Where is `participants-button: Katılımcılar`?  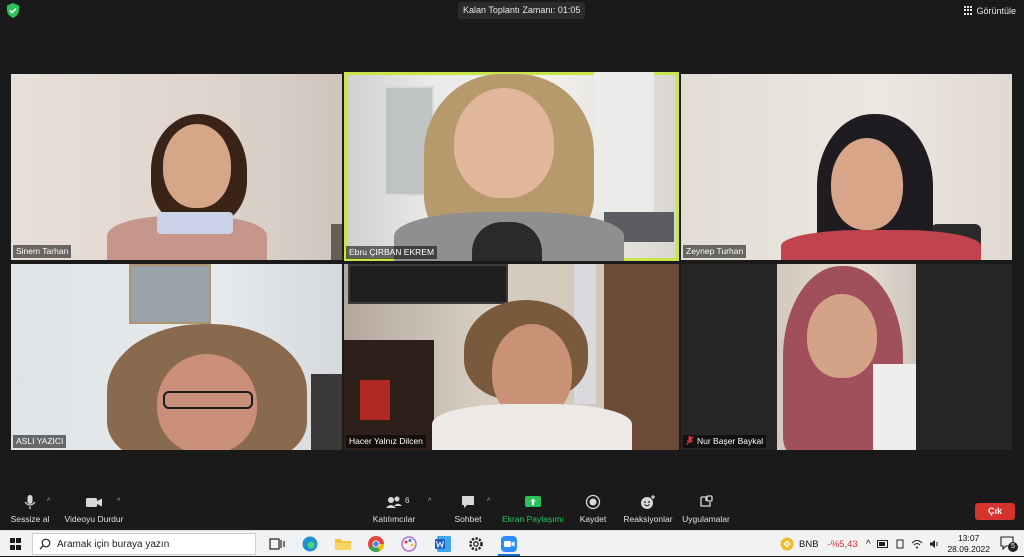
participants-button: Katılımcılar is located at coordinates (394, 509).